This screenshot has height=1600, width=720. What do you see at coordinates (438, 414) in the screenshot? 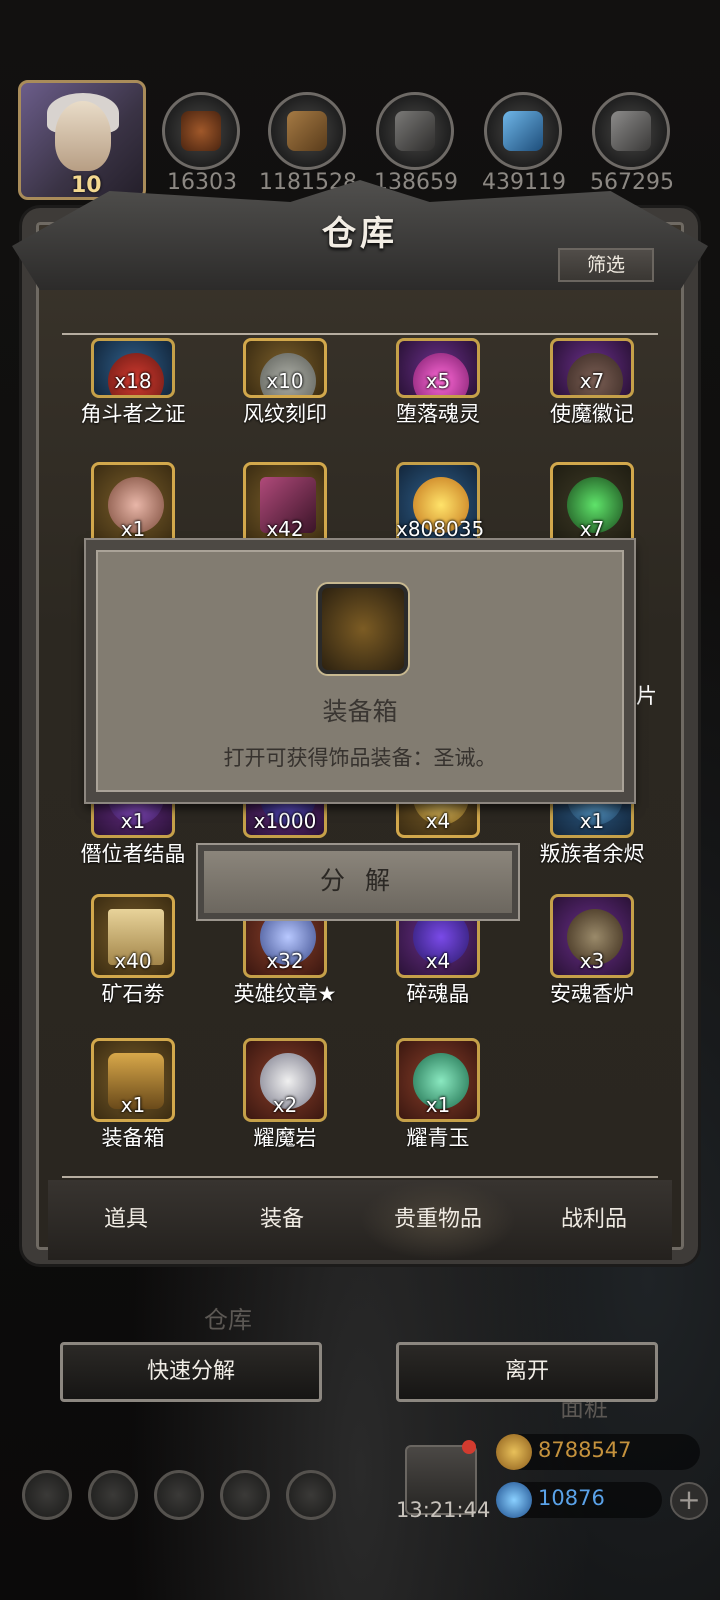
I see `item-name: 堕落魂灵` at bounding box center [438, 414].